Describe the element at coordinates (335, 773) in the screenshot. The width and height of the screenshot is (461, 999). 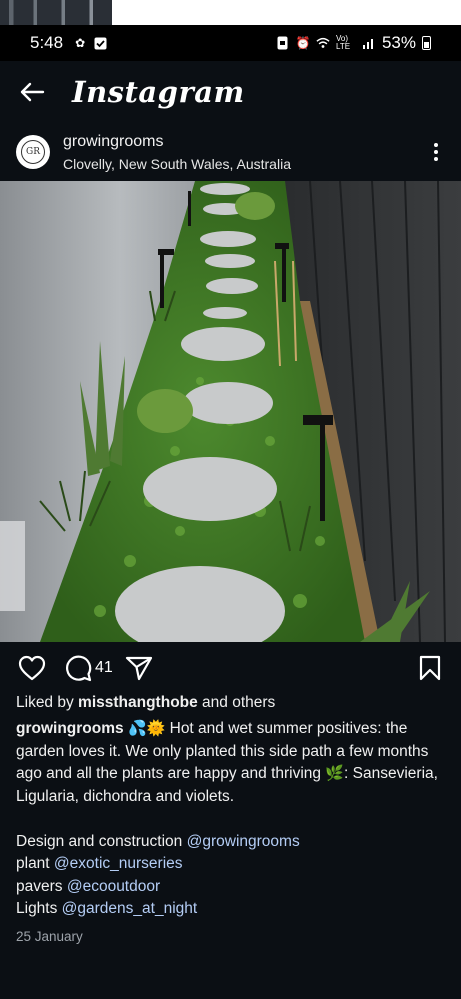
I see `herb-emoji: 🌿` at that location.